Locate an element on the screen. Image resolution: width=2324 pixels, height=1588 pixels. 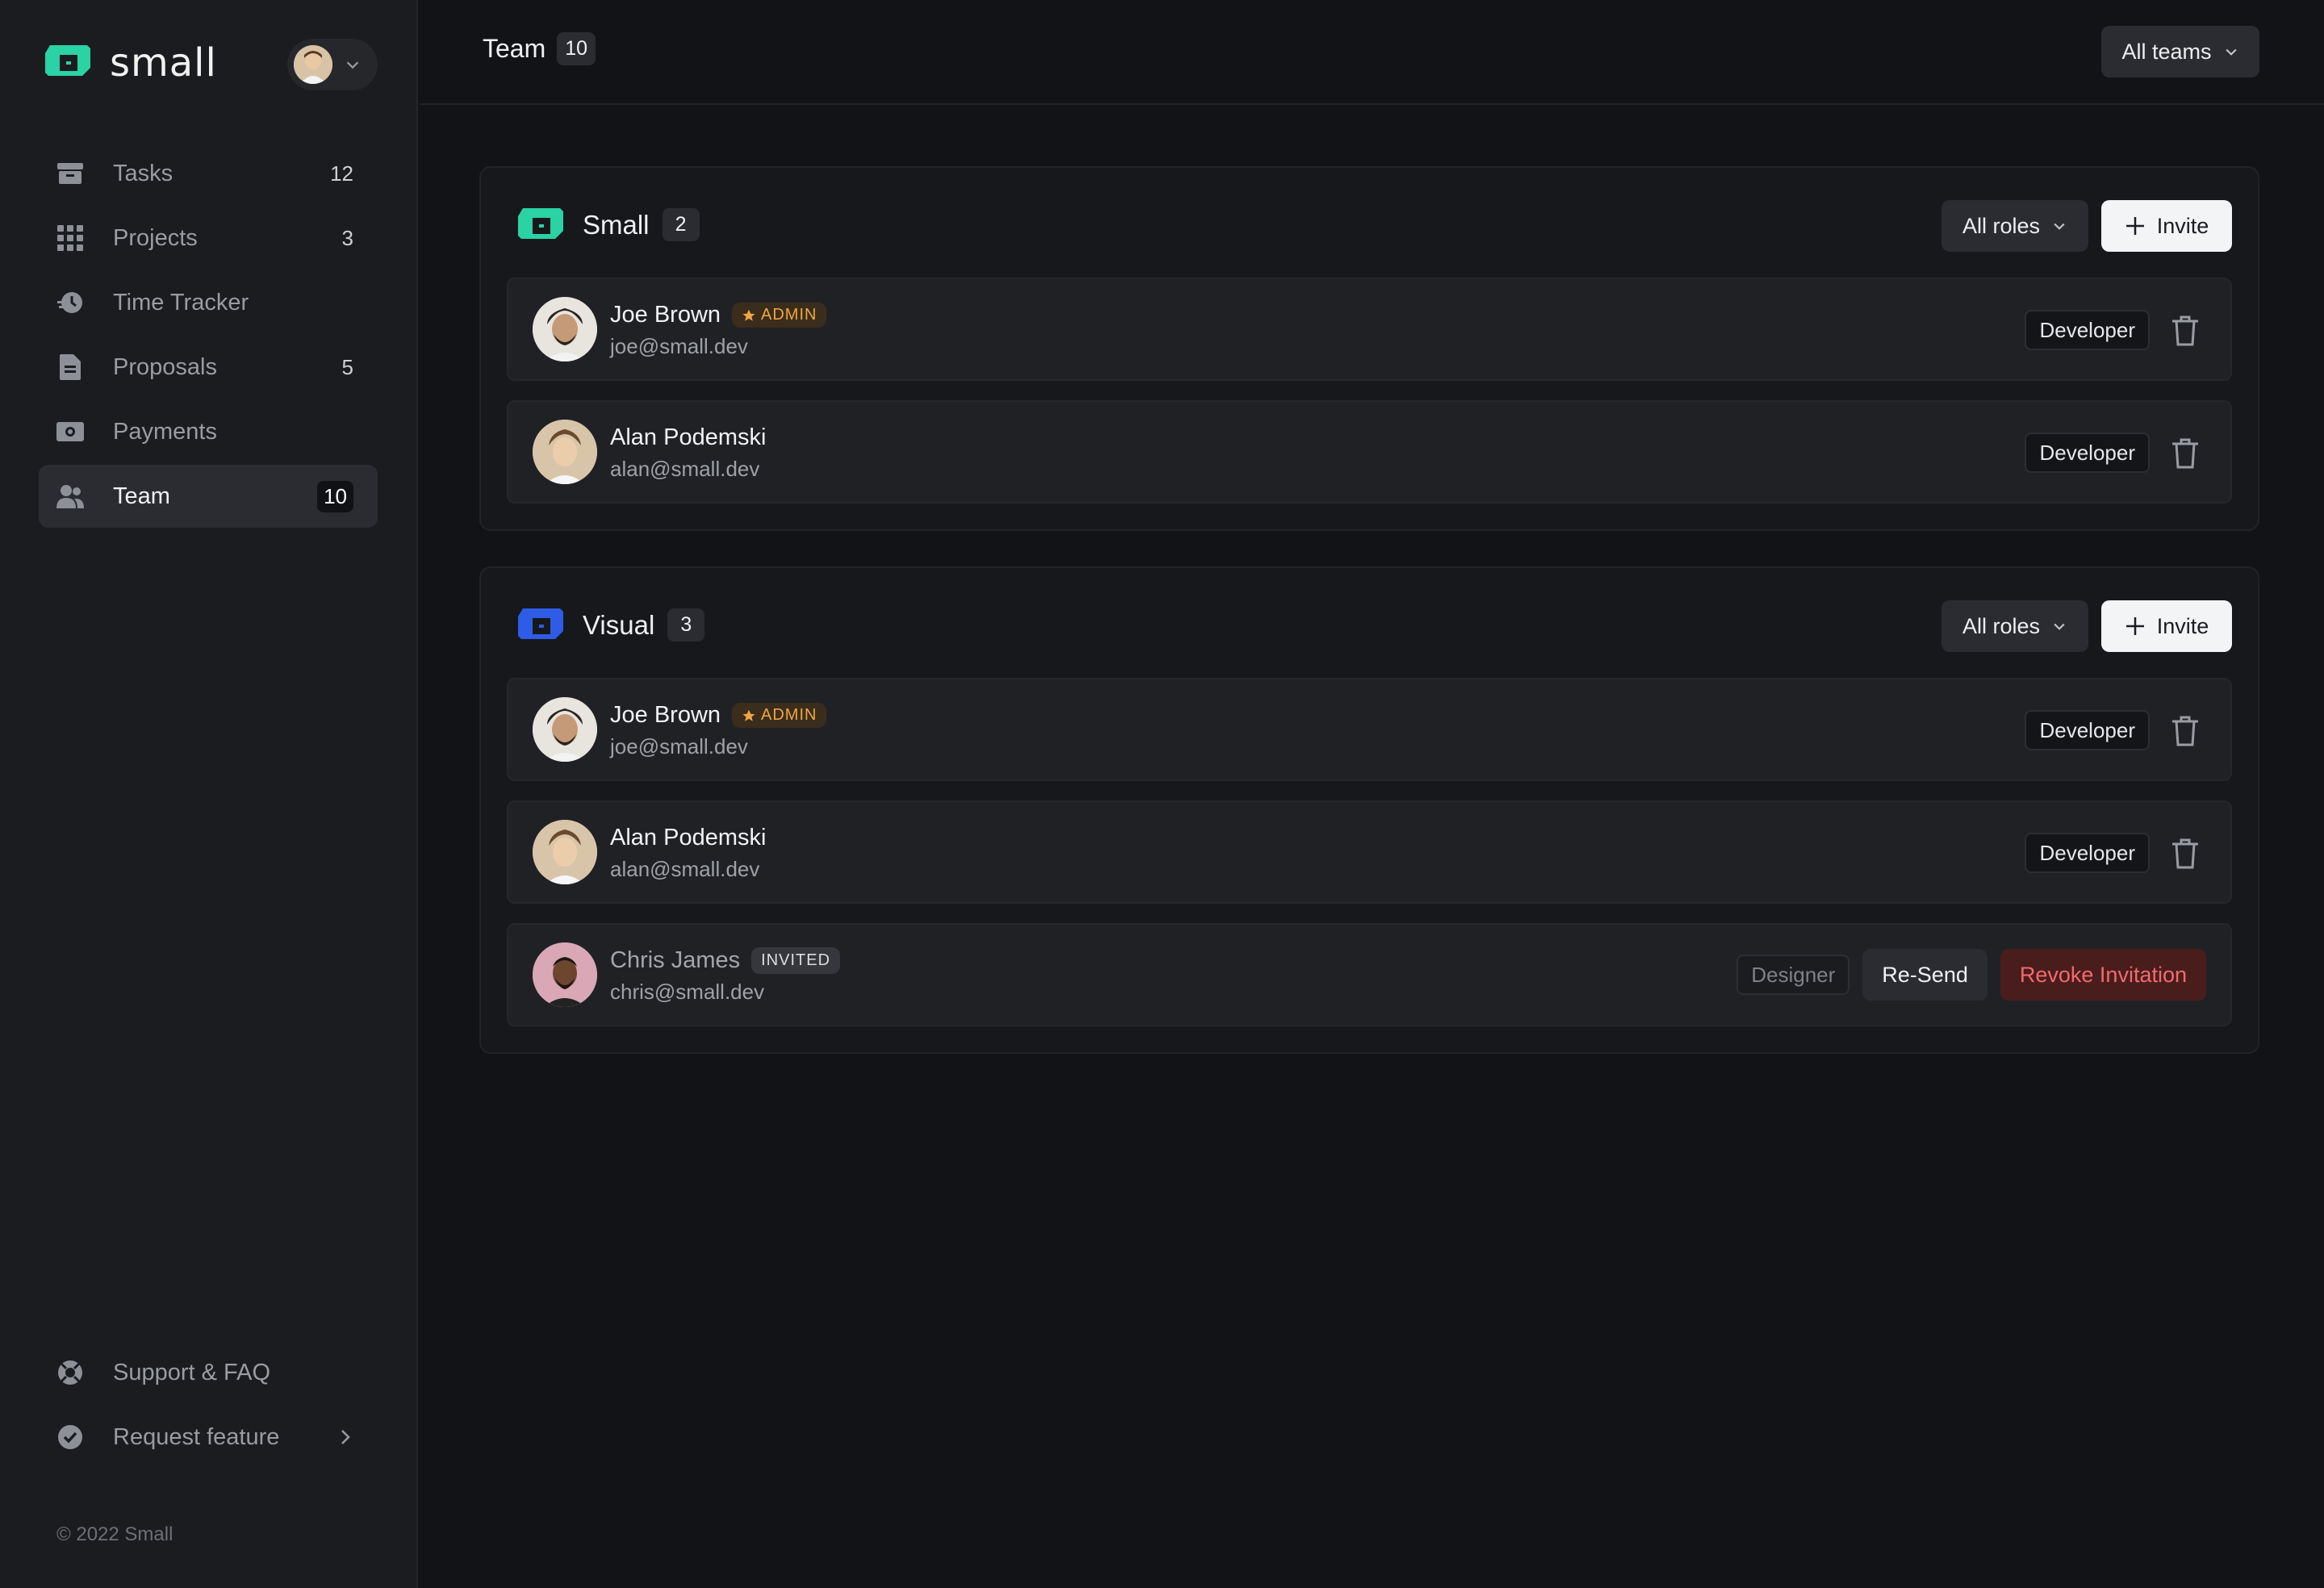
page-title: Team 10 is located at coordinates (539, 48).